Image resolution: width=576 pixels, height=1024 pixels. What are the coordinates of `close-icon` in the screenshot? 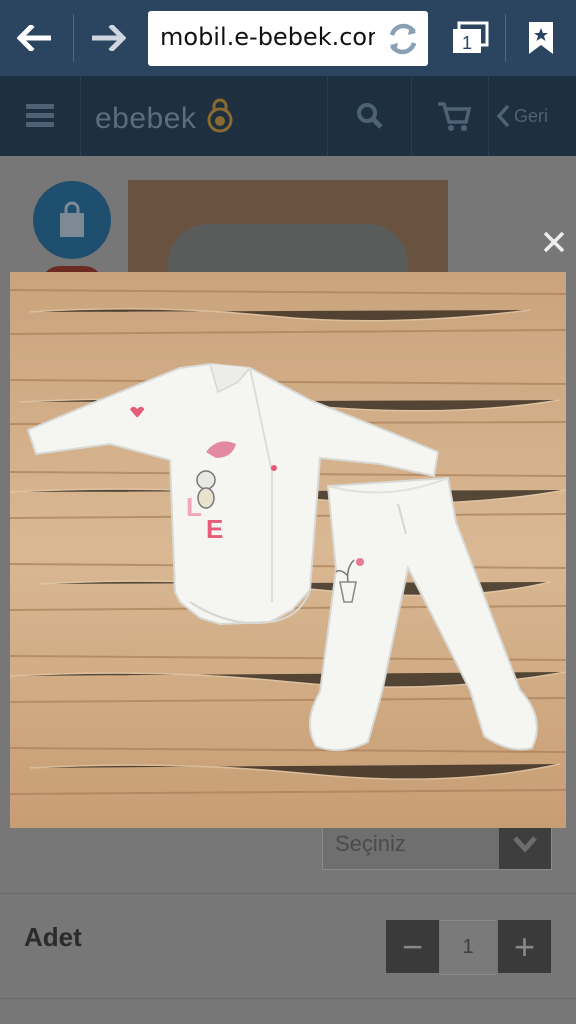 It's located at (554, 242).